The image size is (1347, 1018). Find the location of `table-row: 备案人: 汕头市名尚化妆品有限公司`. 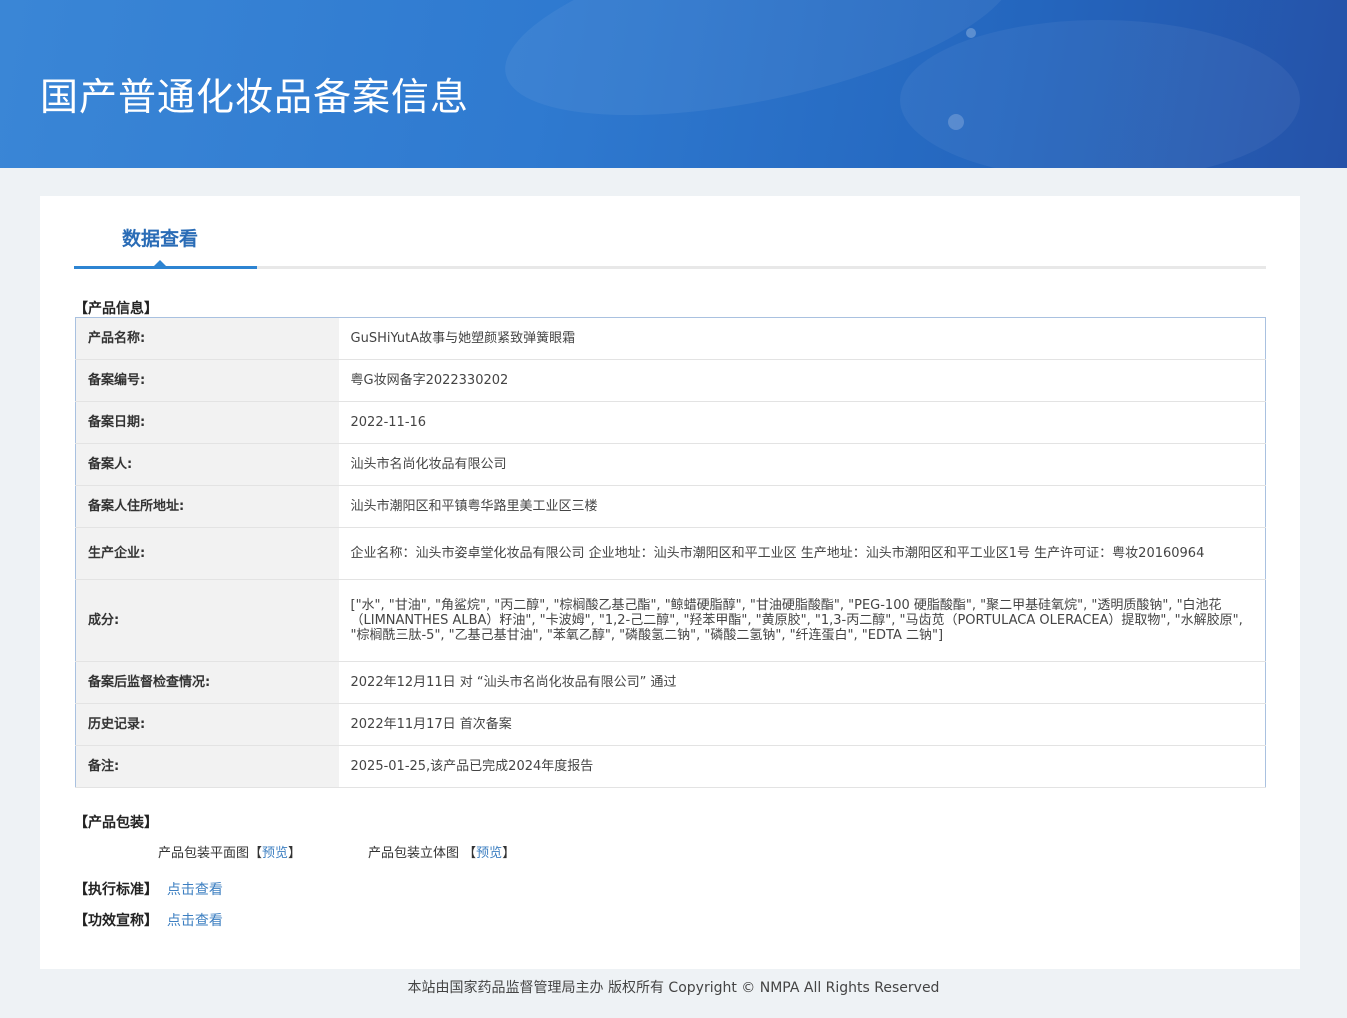

table-row: 备案人: 汕头市名尚化妆品有限公司 is located at coordinates (670, 464).